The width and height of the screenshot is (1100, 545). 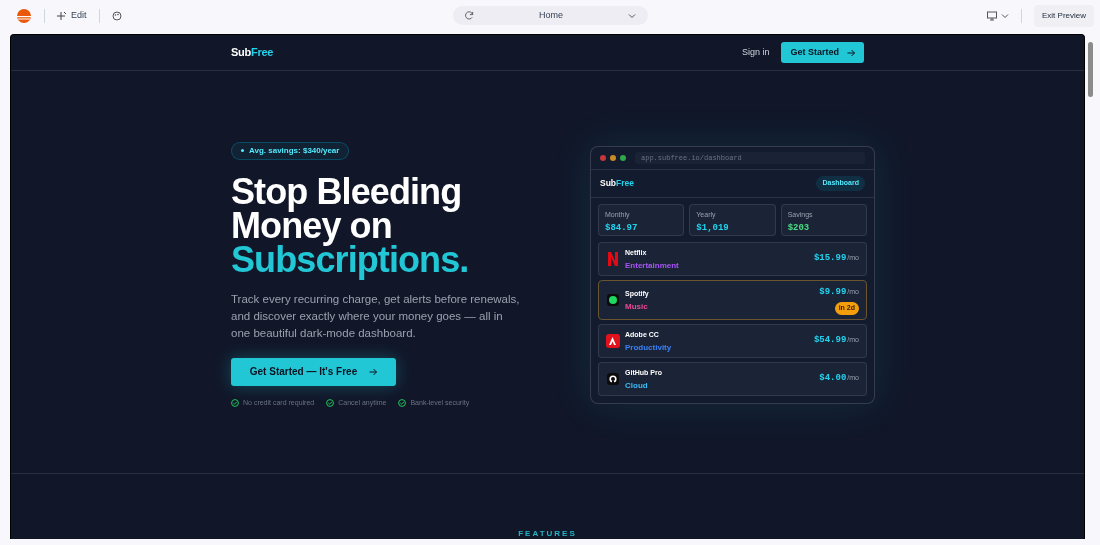 I want to click on get-started-free-button: Get Started — It's Free, so click(x=313, y=371).